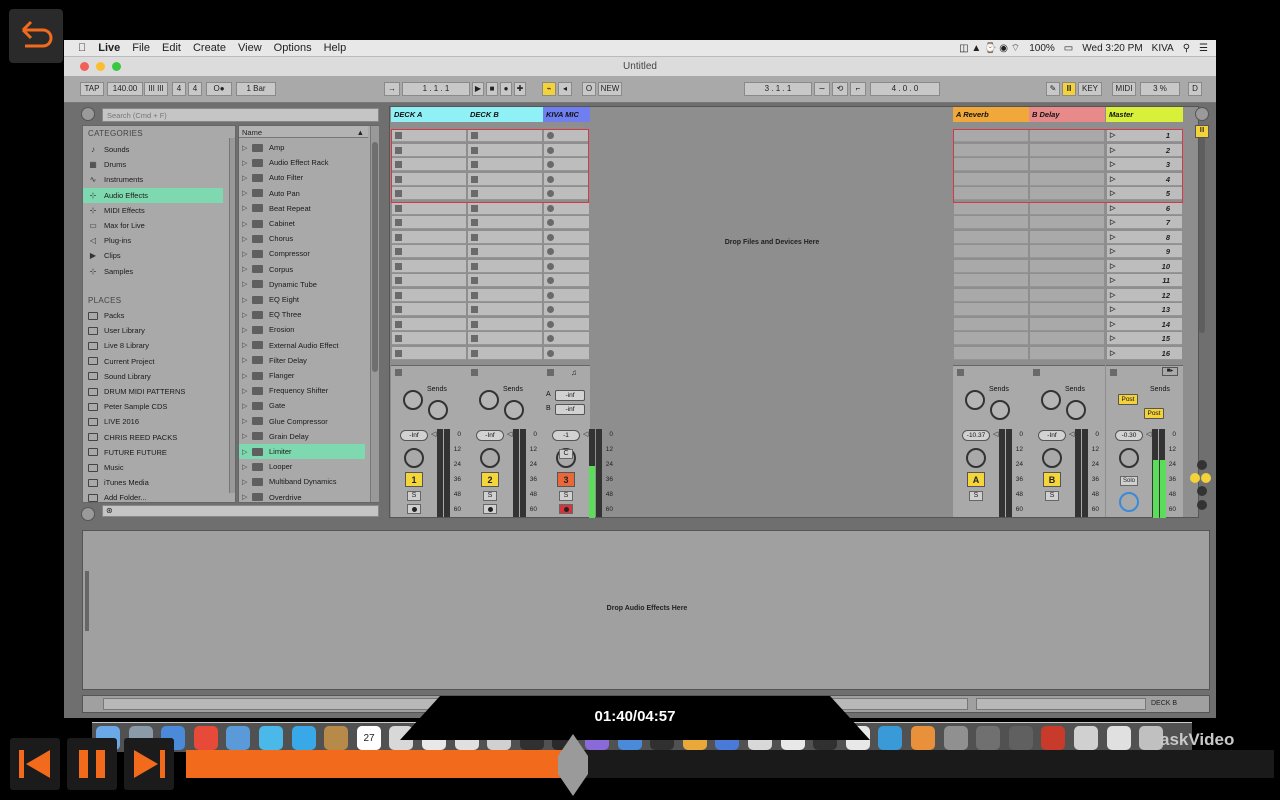 This screenshot has height=800, width=1280. Describe the element at coordinates (303, 132) in the screenshot. I see `name-column-header: Name ▲` at that location.